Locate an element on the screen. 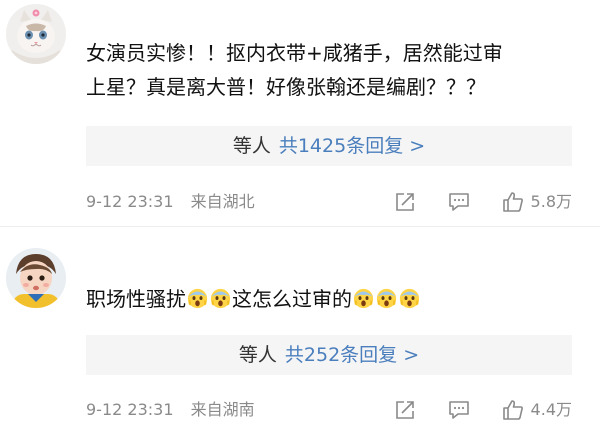 Image resolution: width=600 pixels, height=425 pixels. baby-avatar is located at coordinates (36, 278).